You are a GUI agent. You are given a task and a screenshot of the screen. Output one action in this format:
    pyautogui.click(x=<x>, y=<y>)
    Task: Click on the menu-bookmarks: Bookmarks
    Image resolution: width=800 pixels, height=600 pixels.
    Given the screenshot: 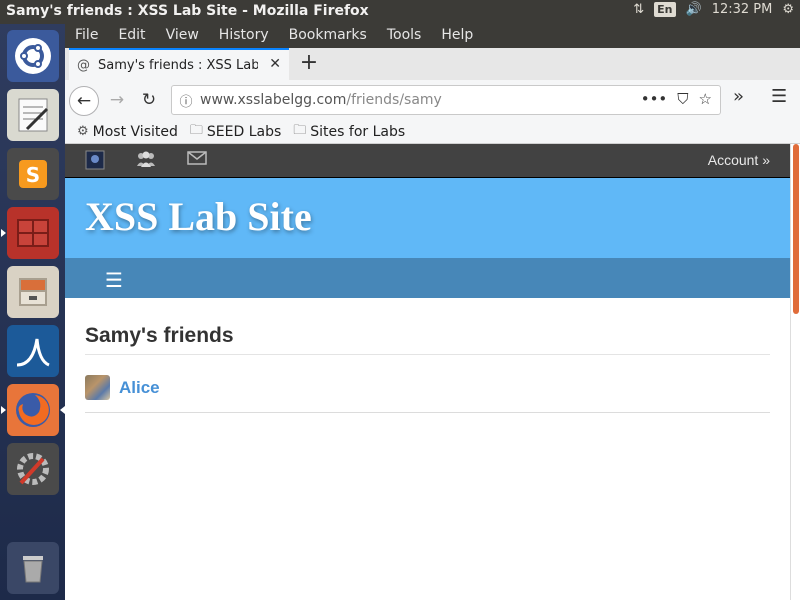 What is the action you would take?
    pyautogui.click(x=333, y=36)
    